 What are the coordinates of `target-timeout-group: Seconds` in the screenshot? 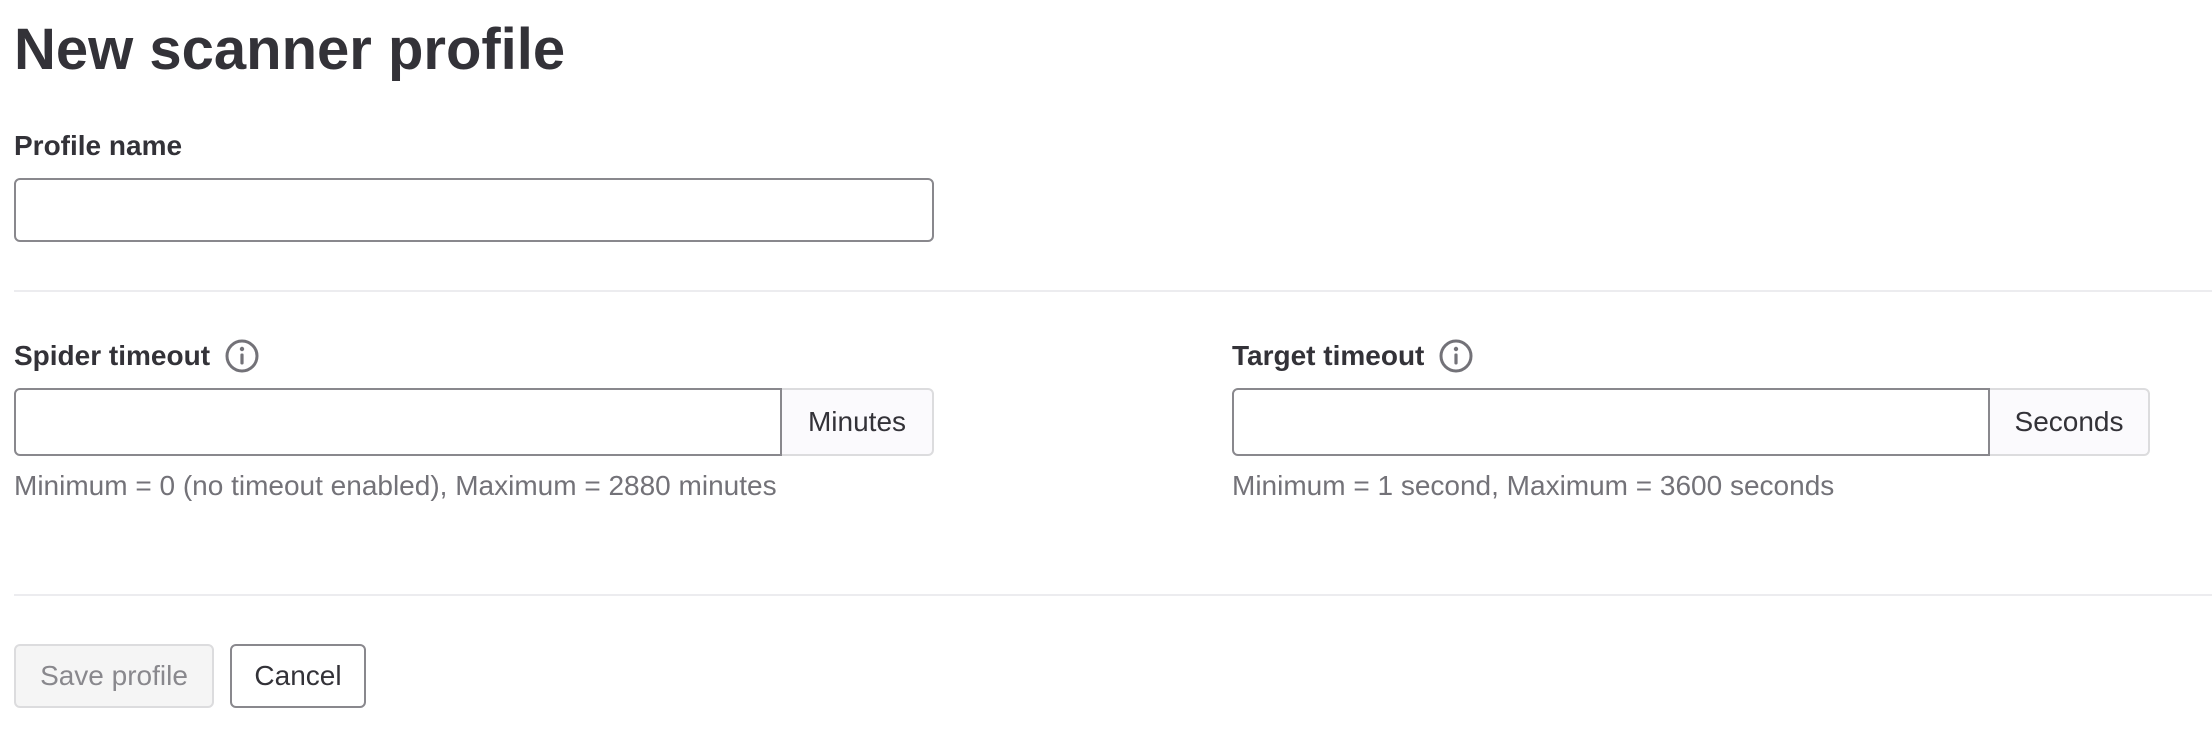 It's located at (1691, 422).